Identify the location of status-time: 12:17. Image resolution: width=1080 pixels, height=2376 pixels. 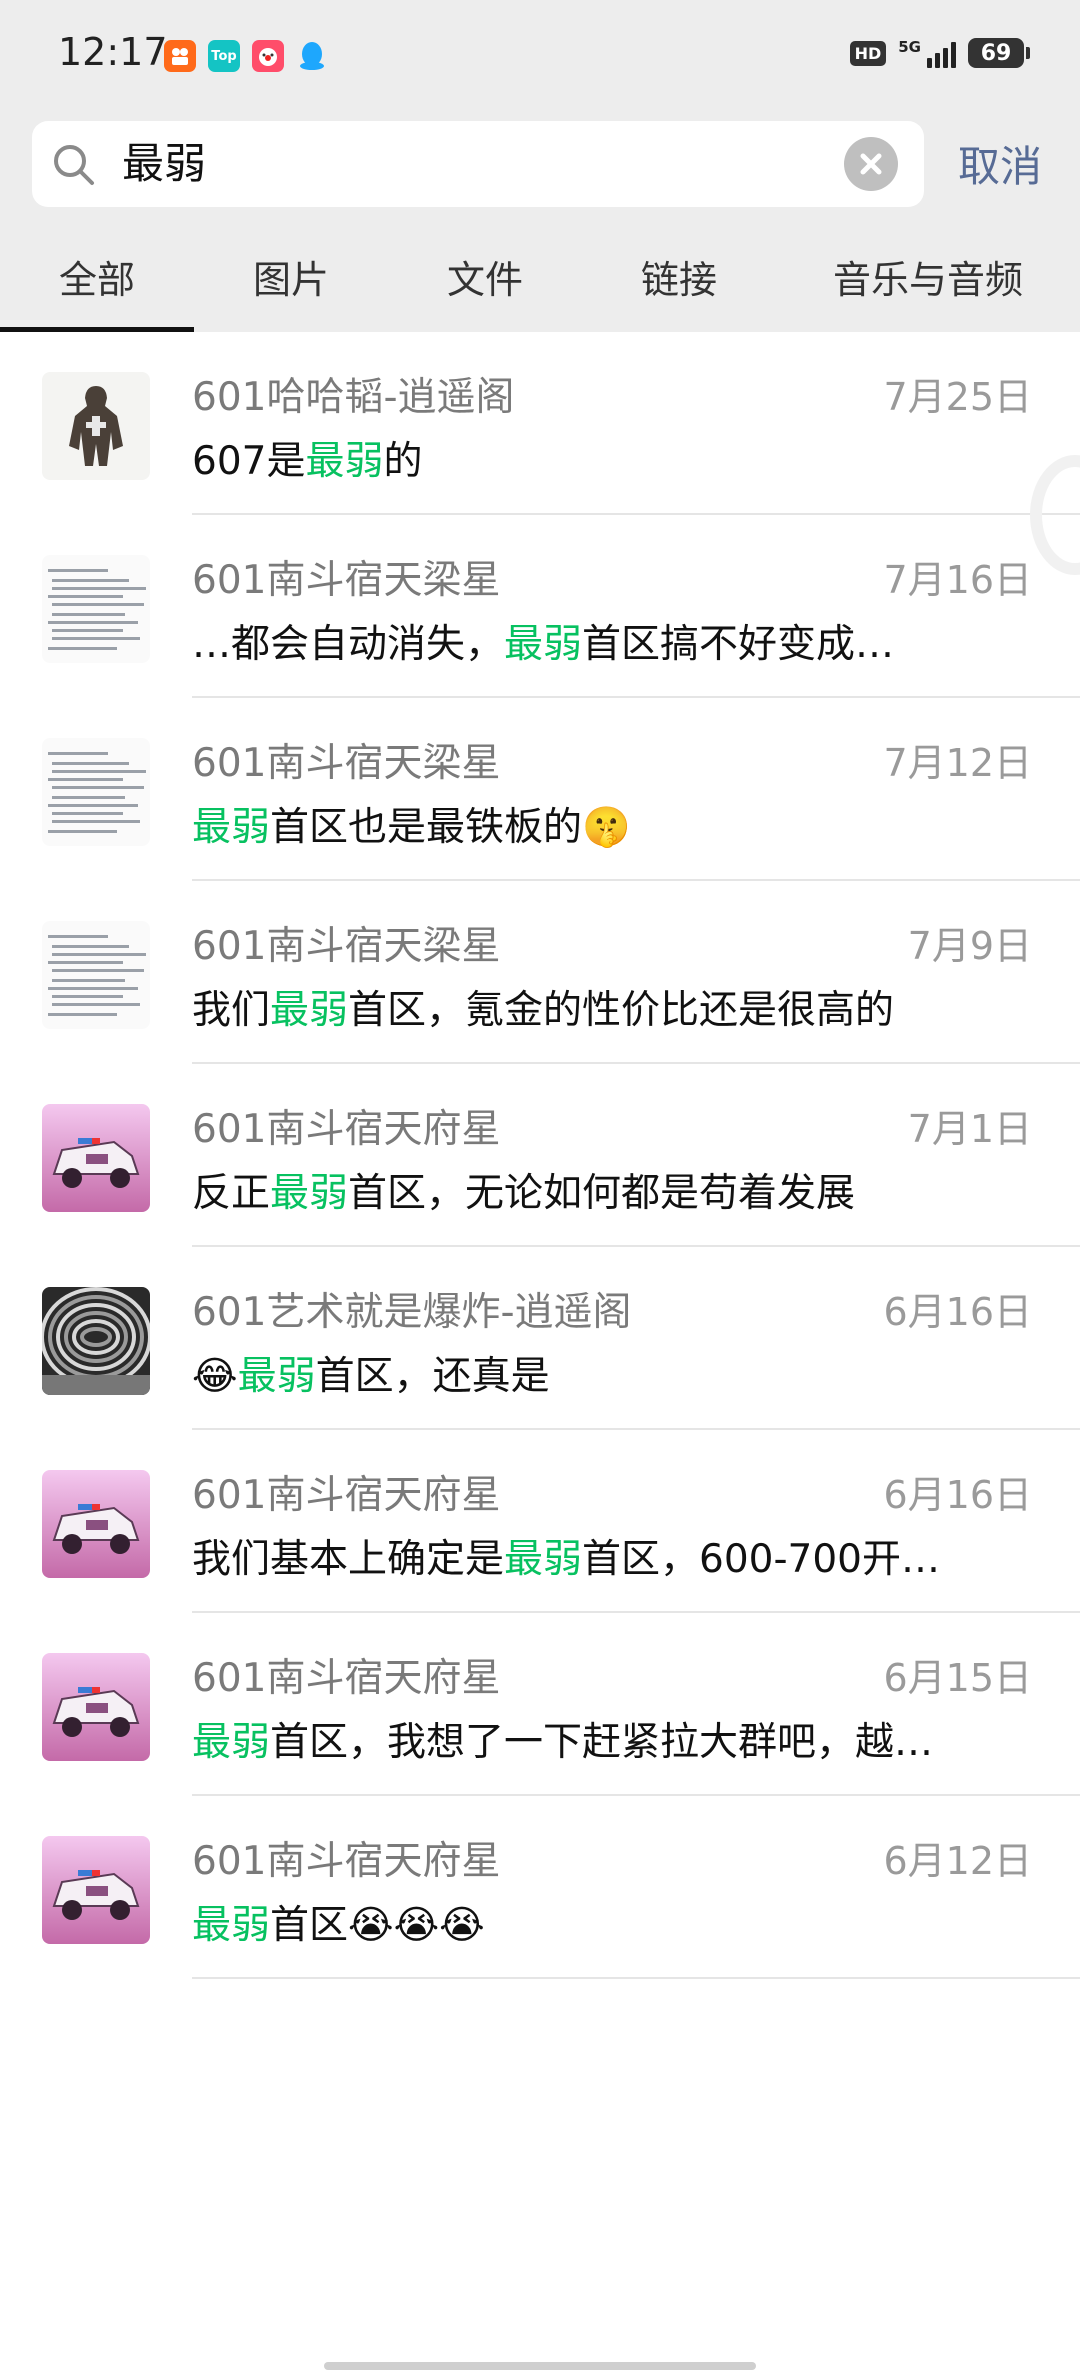
(113, 52).